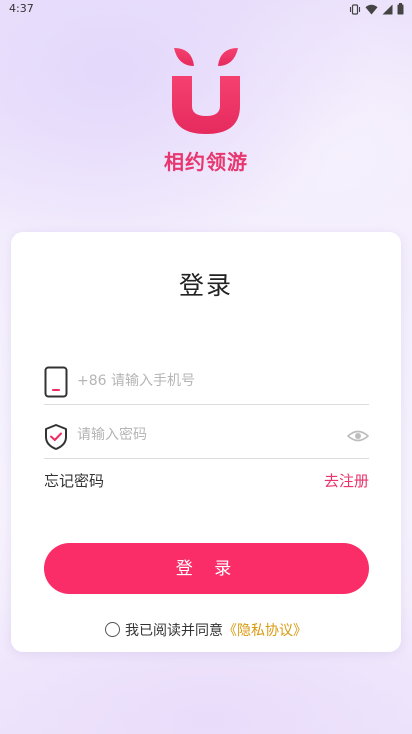  I want to click on password-input, so click(207, 435).